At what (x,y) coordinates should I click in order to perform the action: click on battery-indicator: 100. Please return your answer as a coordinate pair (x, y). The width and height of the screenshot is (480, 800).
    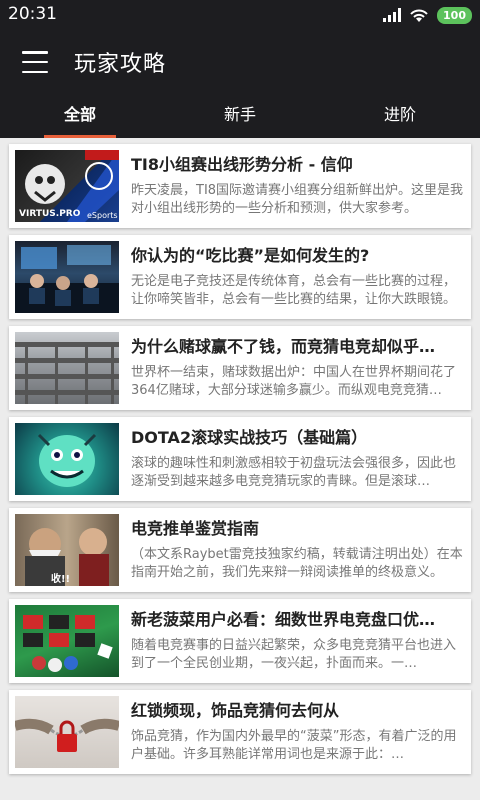
    Looking at the image, I should click on (454, 15).